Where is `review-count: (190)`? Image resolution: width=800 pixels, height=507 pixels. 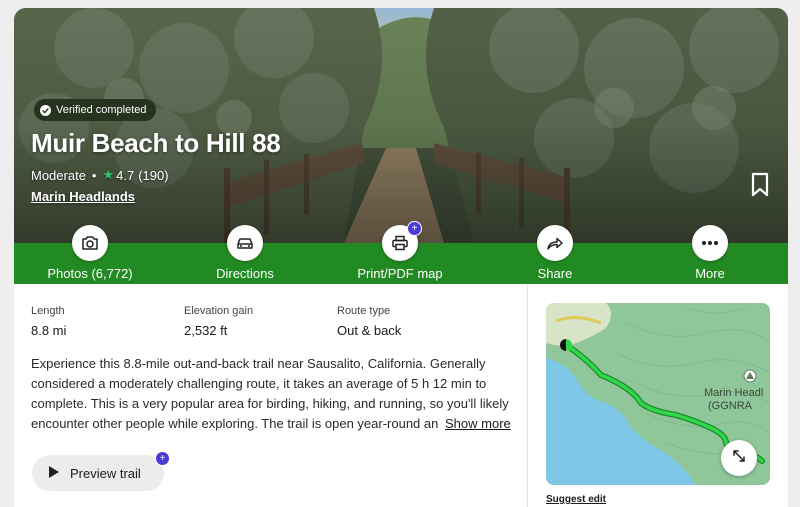
review-count: (190) is located at coordinates (153, 175).